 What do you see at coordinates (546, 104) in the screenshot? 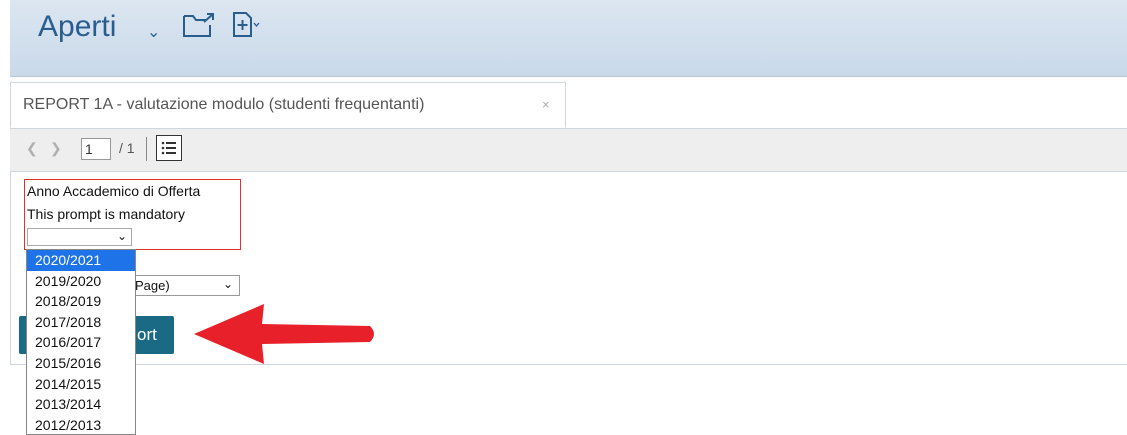
I see `close-icon: ×` at bounding box center [546, 104].